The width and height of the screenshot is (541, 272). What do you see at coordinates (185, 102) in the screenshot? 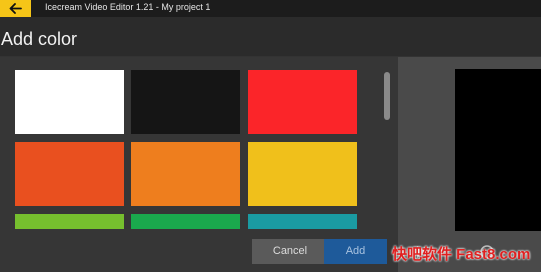
I see `color-swatch-black` at bounding box center [185, 102].